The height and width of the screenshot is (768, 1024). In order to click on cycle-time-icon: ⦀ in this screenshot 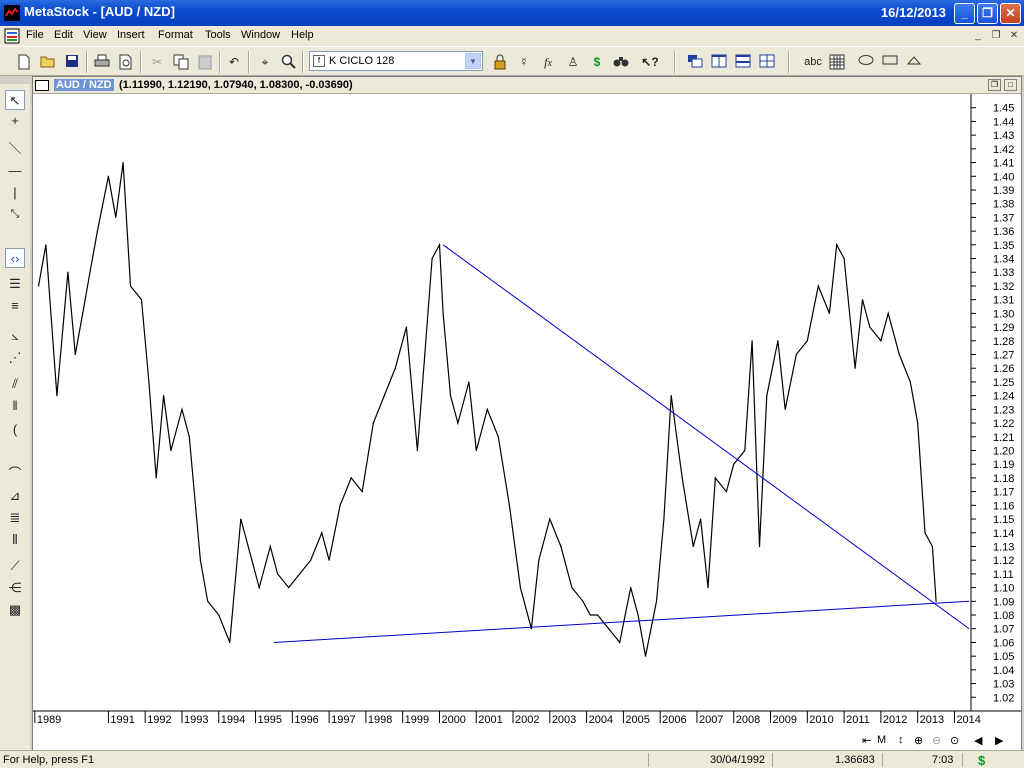, I will do `click(15, 540)`.